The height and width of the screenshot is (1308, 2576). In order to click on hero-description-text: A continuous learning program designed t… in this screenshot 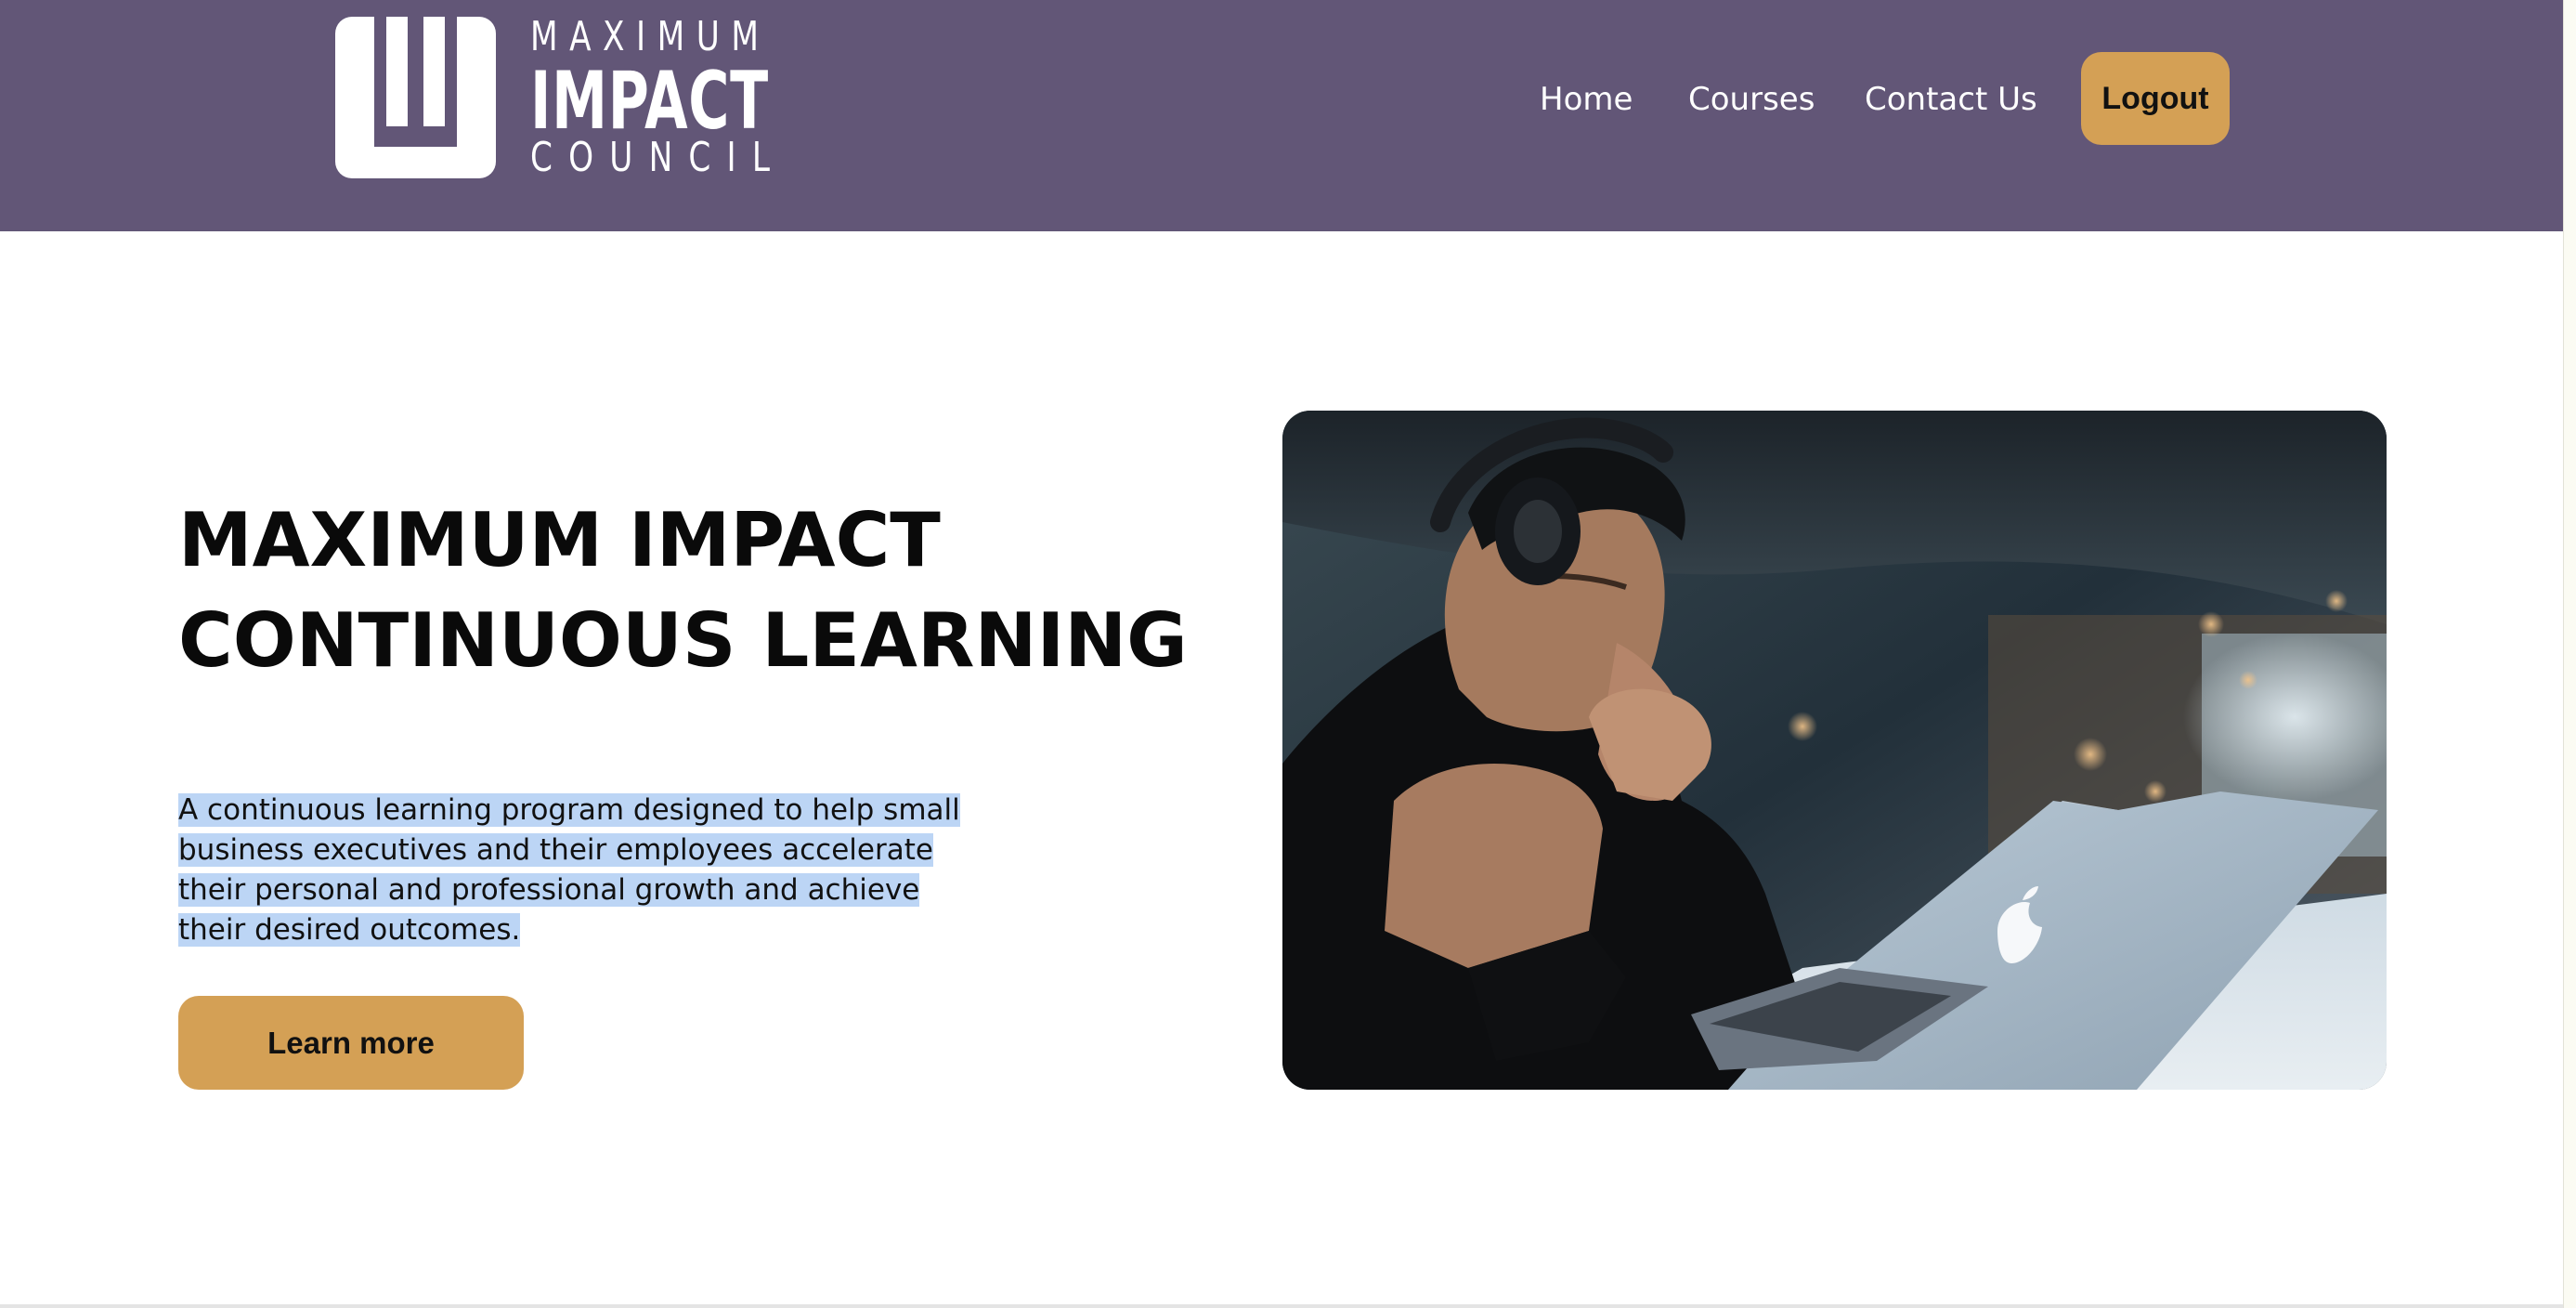, I will do `click(569, 870)`.